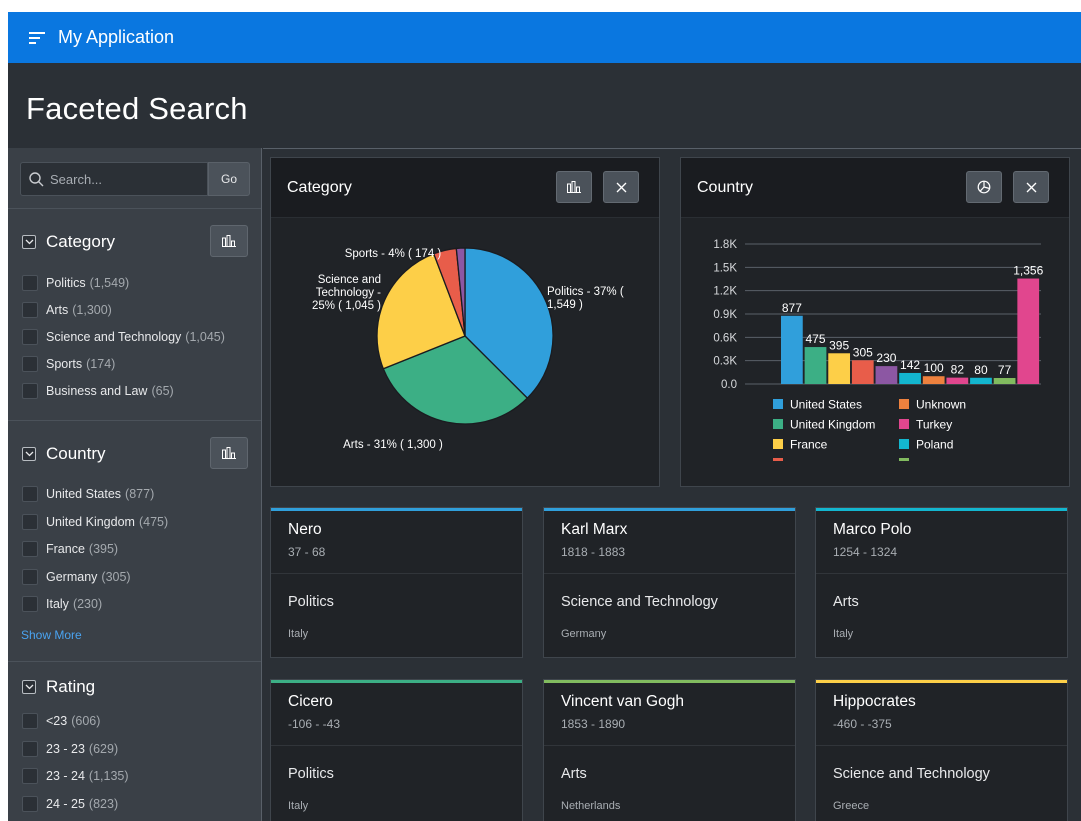 Image resolution: width=1081 pixels, height=821 pixels. What do you see at coordinates (229, 453) in the screenshot?
I see `country-chart-button` at bounding box center [229, 453].